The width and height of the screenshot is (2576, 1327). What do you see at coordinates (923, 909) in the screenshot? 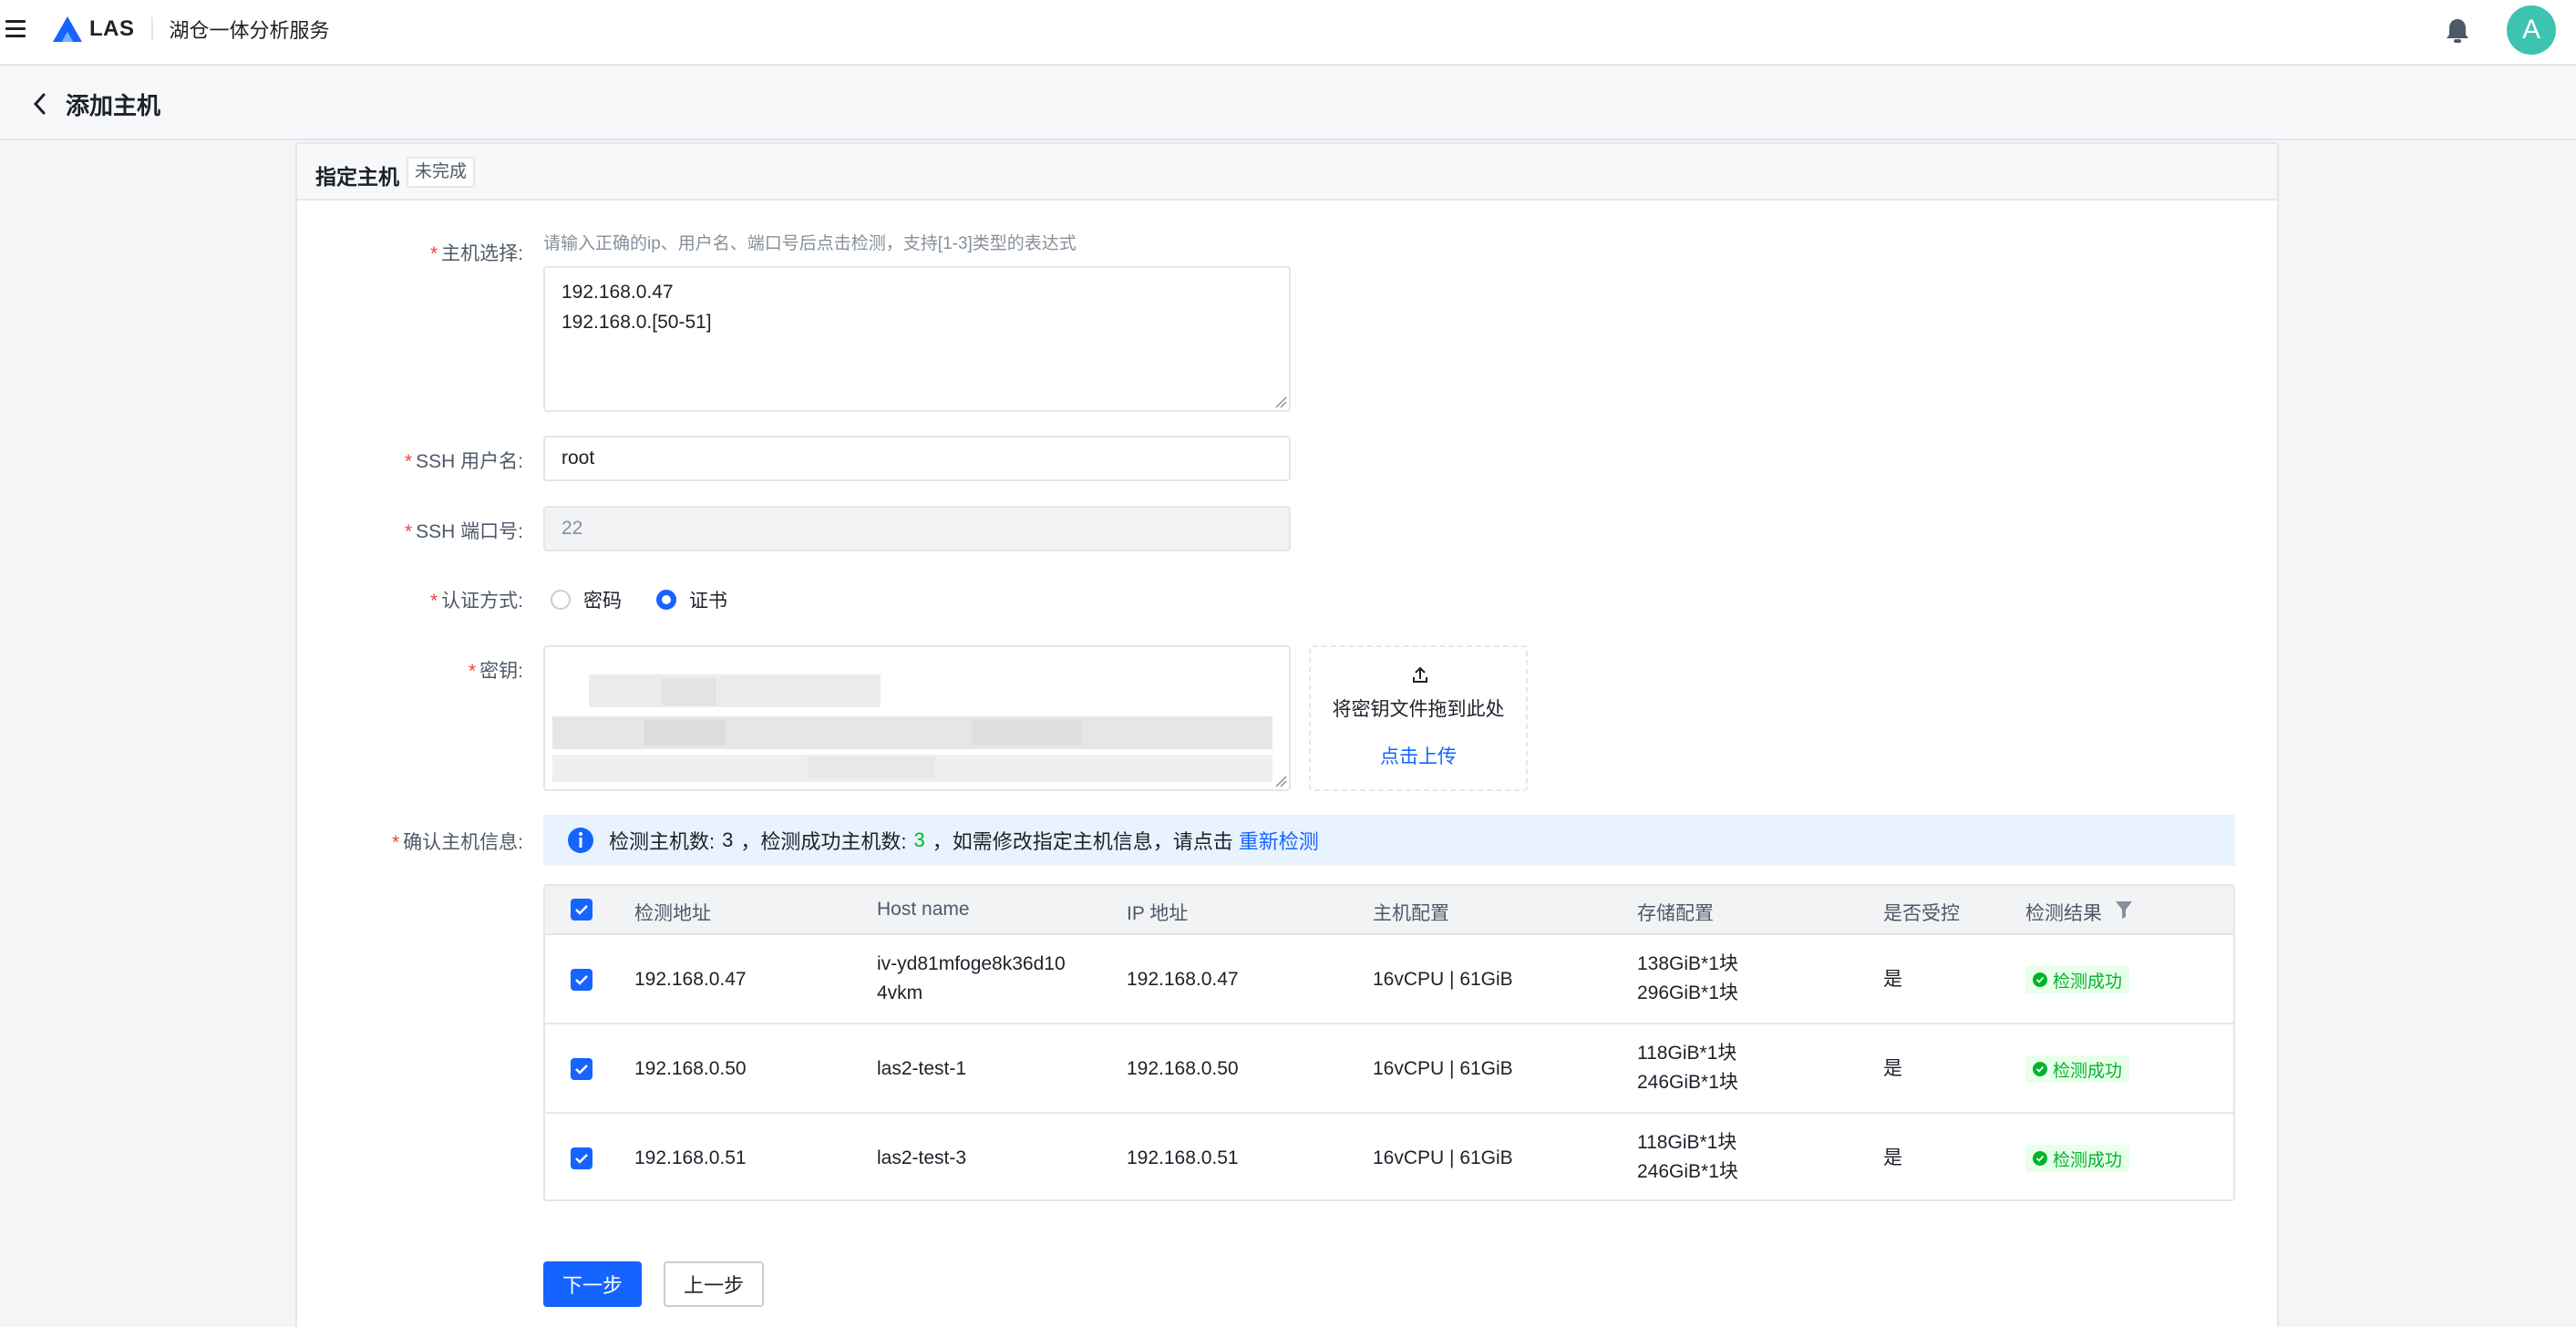
I see `col-hostname: Host name` at bounding box center [923, 909].